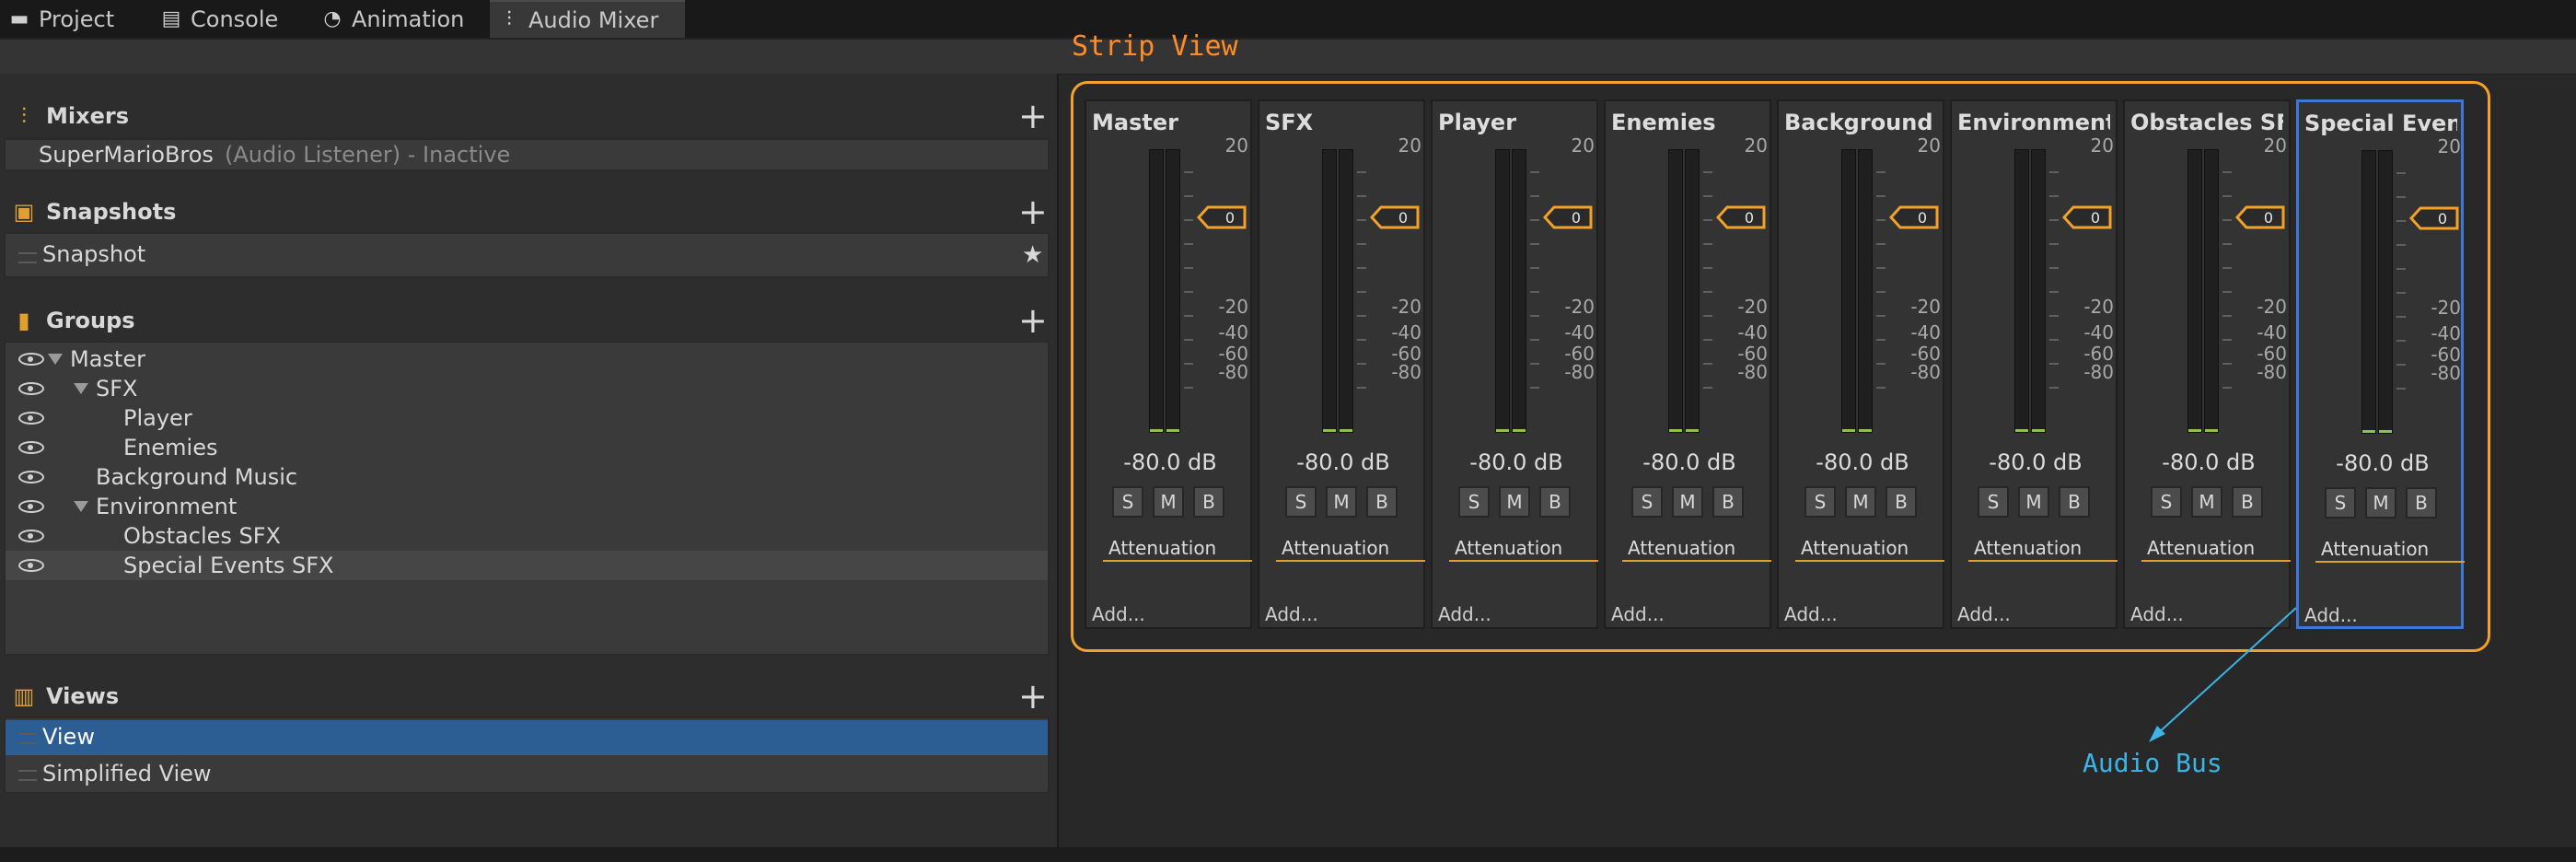  I want to click on db-tick-label: 20, so click(1583, 145).